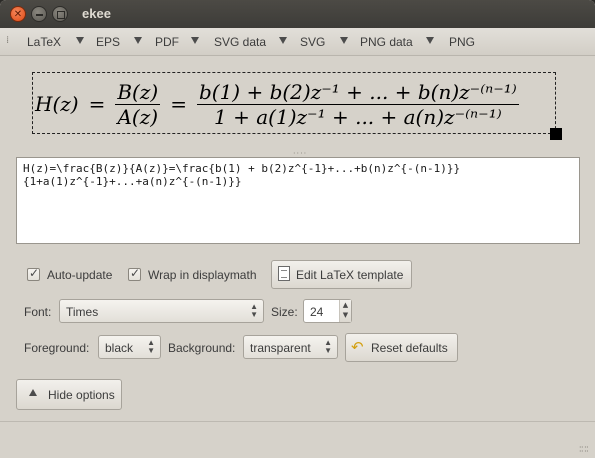  I want to click on fraction-denominator: 1 + a(1)z⁻¹ + ... + a(n)z⁻⁽ⁿ⁻¹⁾, so click(358, 116).